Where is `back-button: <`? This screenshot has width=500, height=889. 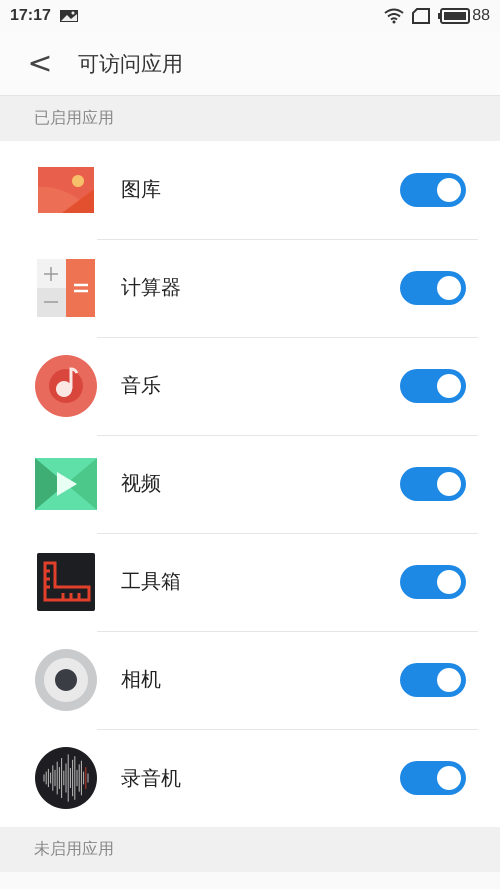
back-button: < is located at coordinates (40, 63).